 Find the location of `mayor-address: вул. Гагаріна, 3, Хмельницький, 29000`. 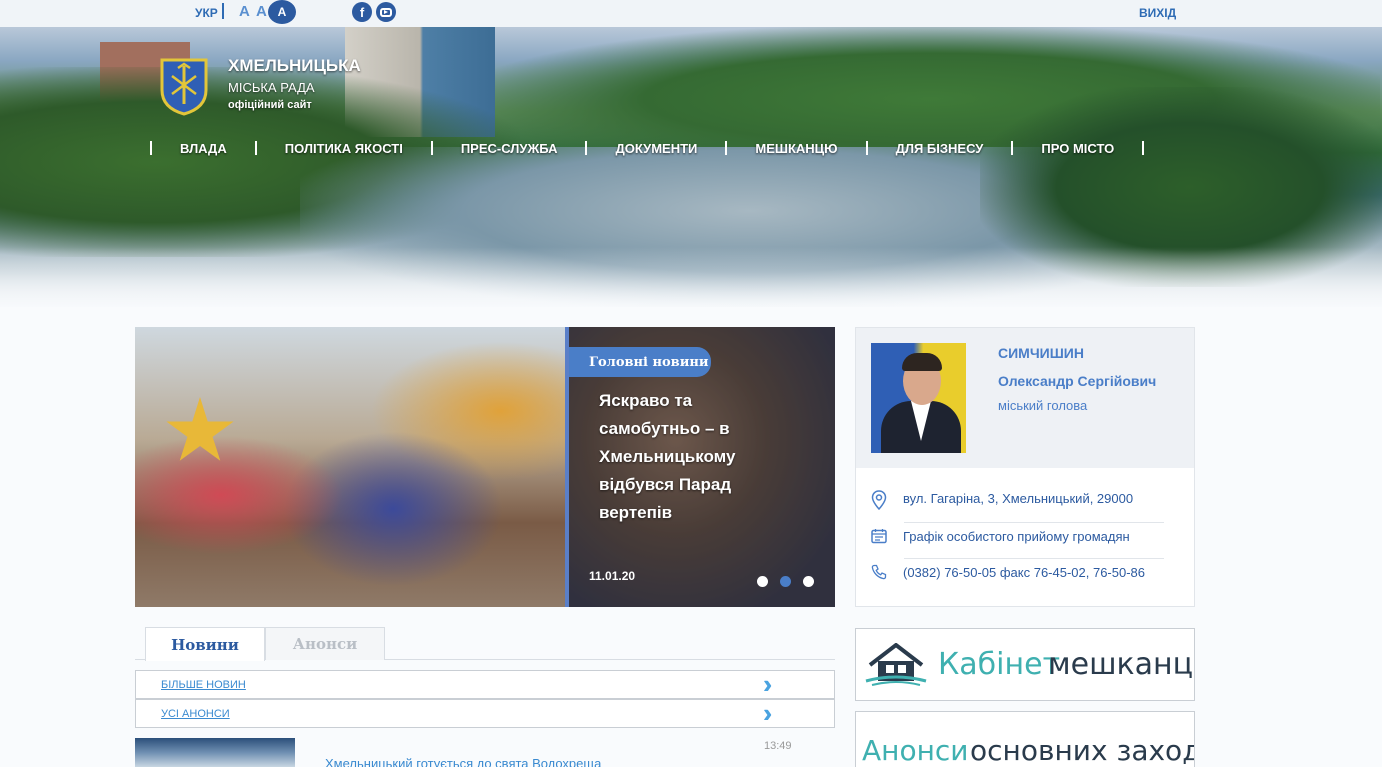

mayor-address: вул. Гагаріна, 3, Хмельницький, 29000 is located at coordinates (1018, 498).